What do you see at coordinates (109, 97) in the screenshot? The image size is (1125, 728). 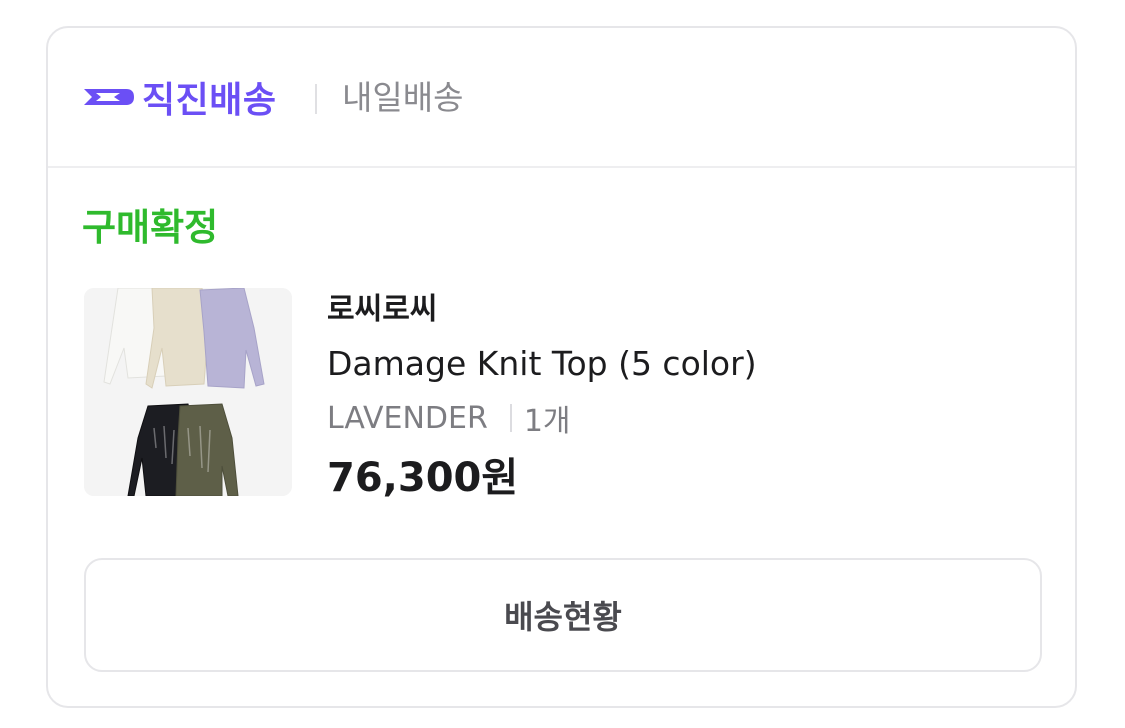 I see `delivery-arrow-icon` at bounding box center [109, 97].